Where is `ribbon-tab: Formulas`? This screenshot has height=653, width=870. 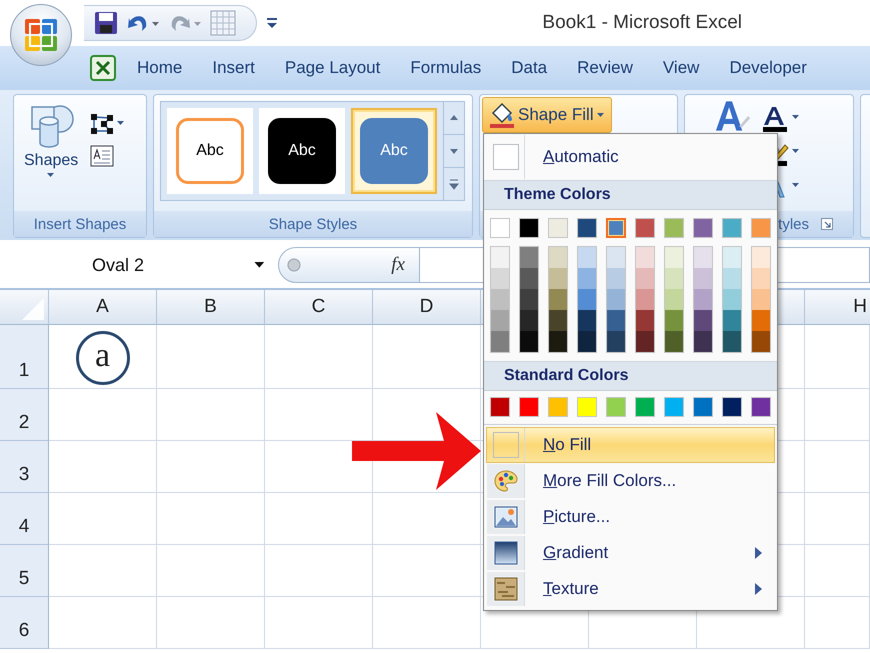
ribbon-tab: Formulas is located at coordinates (445, 68).